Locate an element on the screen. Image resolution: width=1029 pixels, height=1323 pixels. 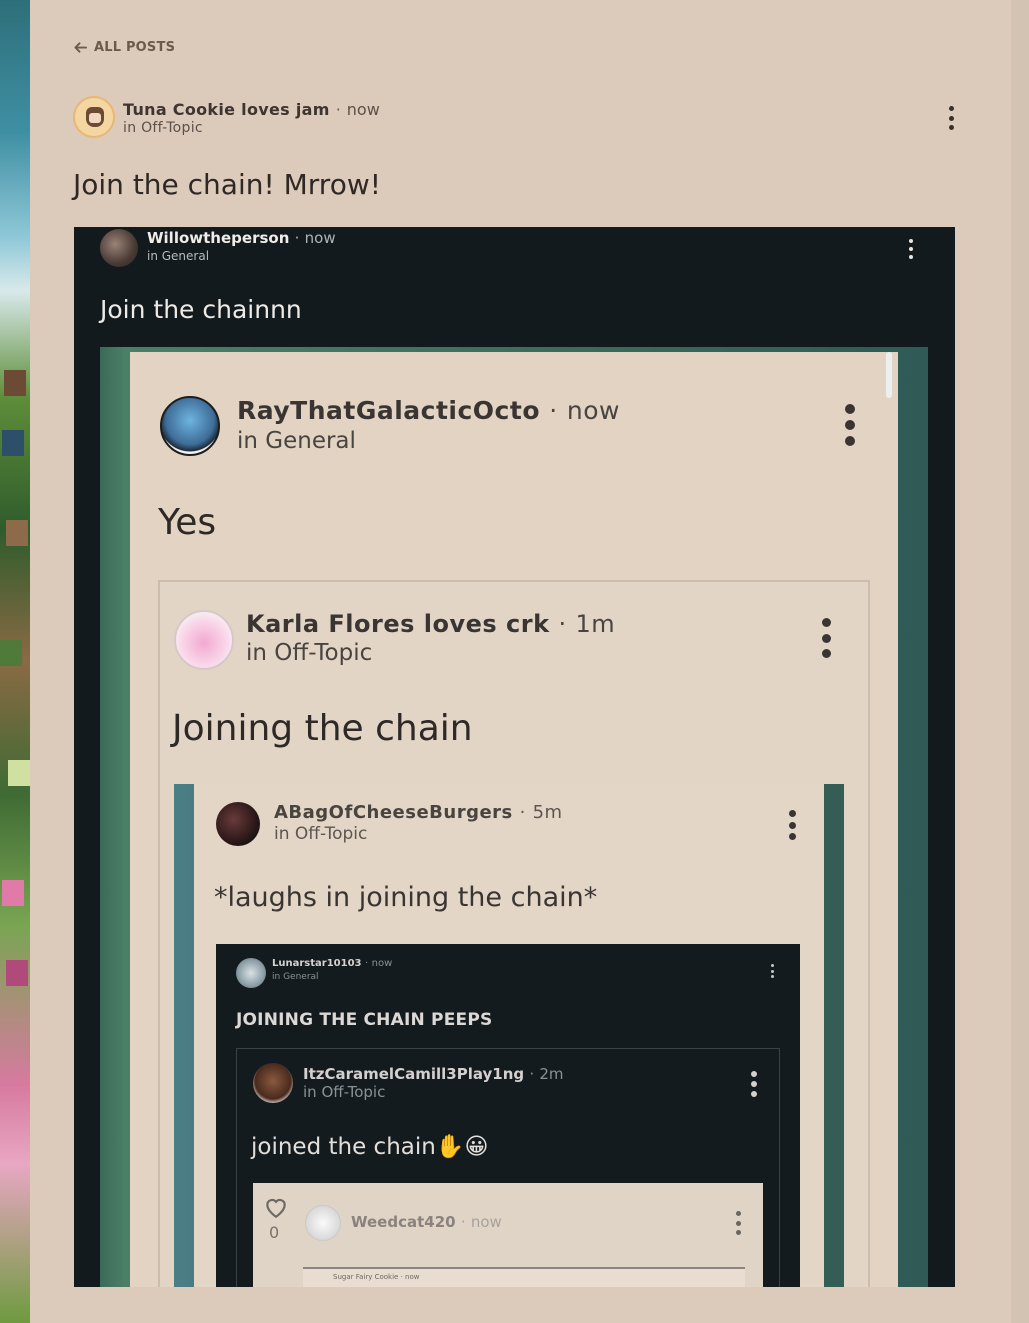
author-name: Tuna Cookie loves jam is located at coordinates (226, 109).